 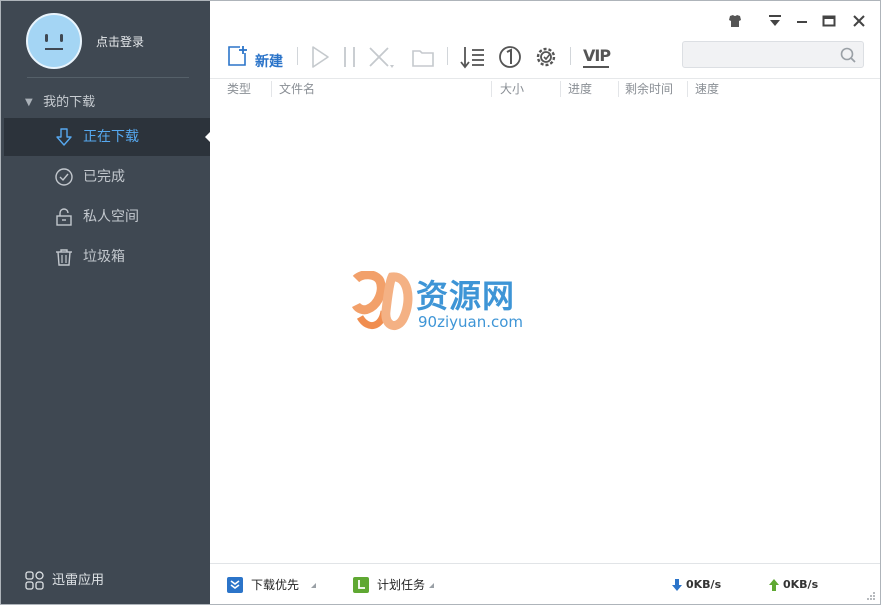 I want to click on new-task-button: 新建, so click(x=264, y=57).